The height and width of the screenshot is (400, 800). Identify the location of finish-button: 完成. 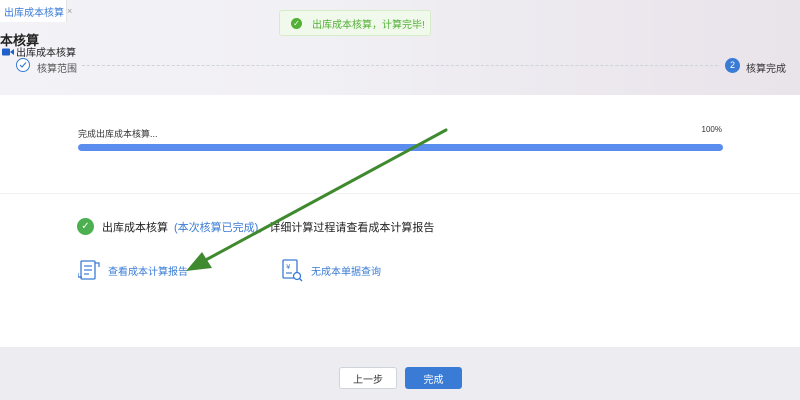
(433, 378).